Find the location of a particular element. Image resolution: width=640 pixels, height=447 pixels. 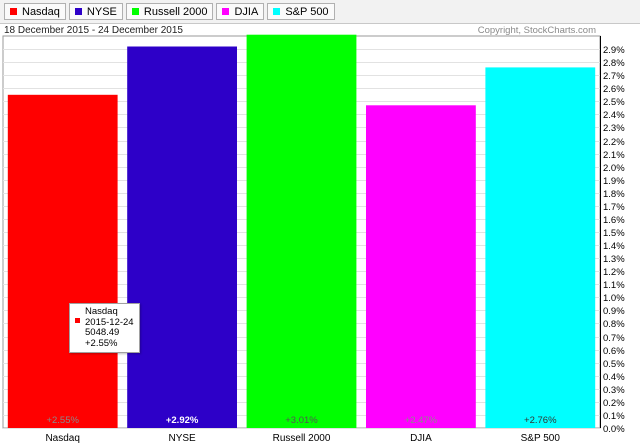

y-tick-label: 1.1% is located at coordinates (614, 285).